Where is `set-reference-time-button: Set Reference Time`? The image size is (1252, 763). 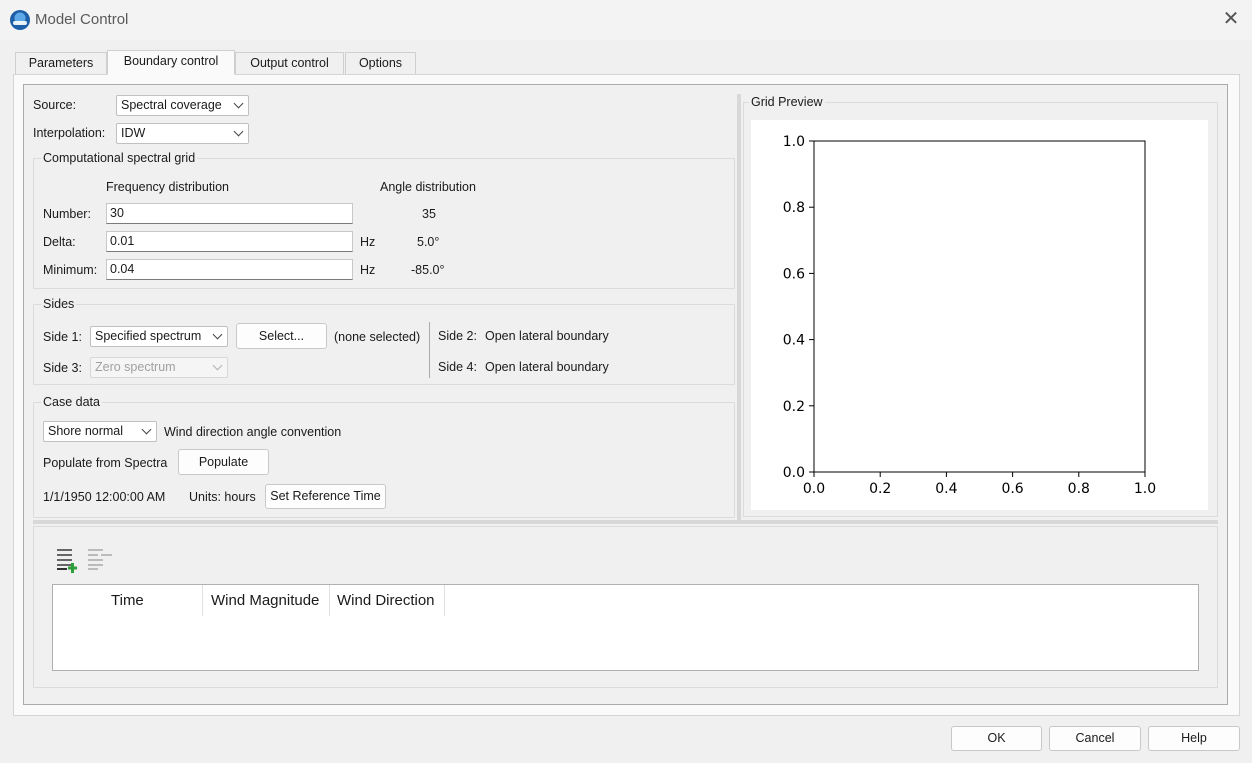 set-reference-time-button: Set Reference Time is located at coordinates (325, 496).